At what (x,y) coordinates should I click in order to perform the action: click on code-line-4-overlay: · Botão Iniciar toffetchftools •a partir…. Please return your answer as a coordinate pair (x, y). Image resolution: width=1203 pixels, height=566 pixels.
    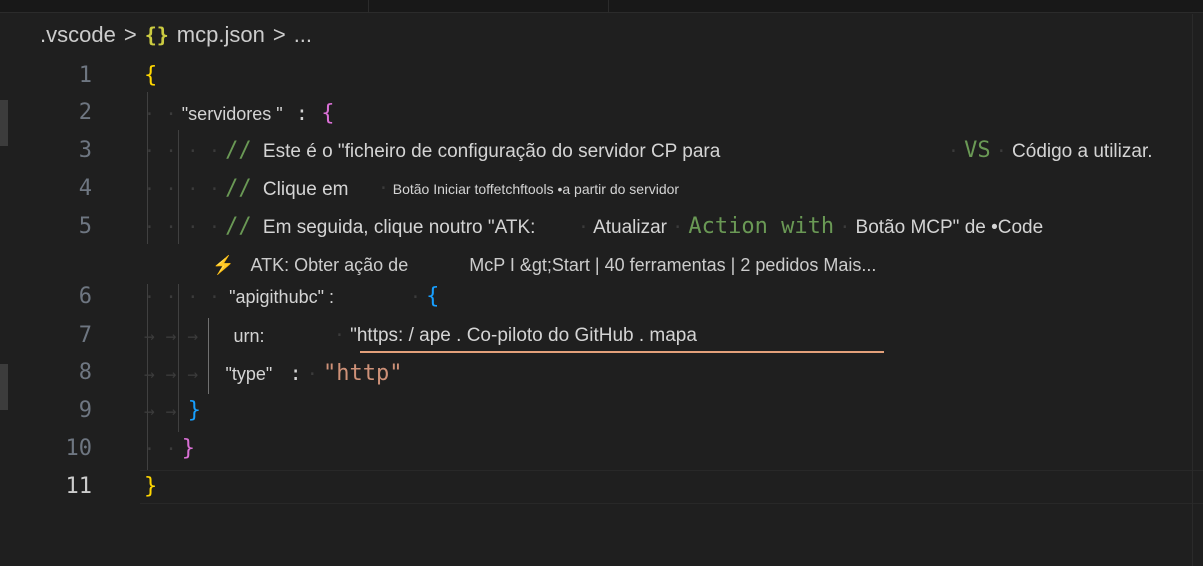
    Looking at the image, I should click on (528, 189).